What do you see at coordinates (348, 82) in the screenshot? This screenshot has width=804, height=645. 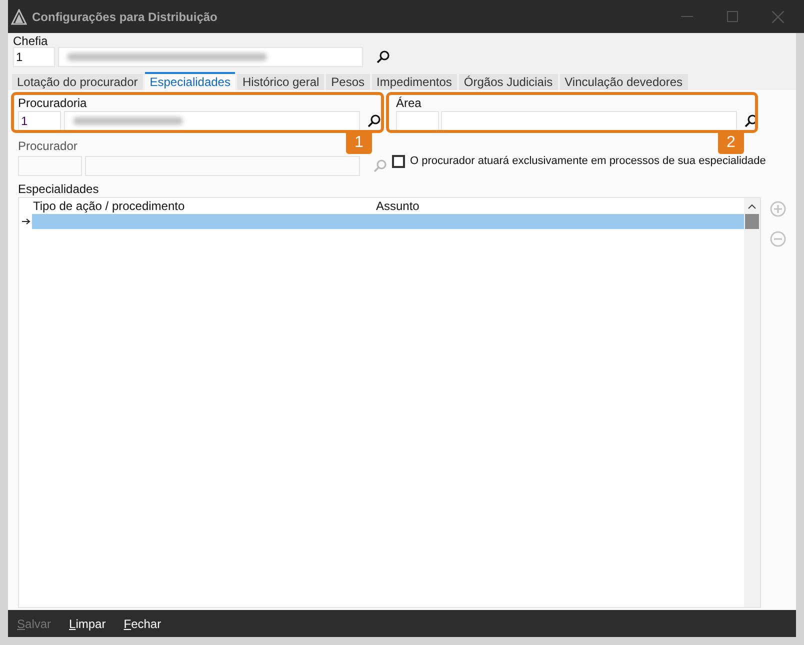 I see `tab: Pesos` at bounding box center [348, 82].